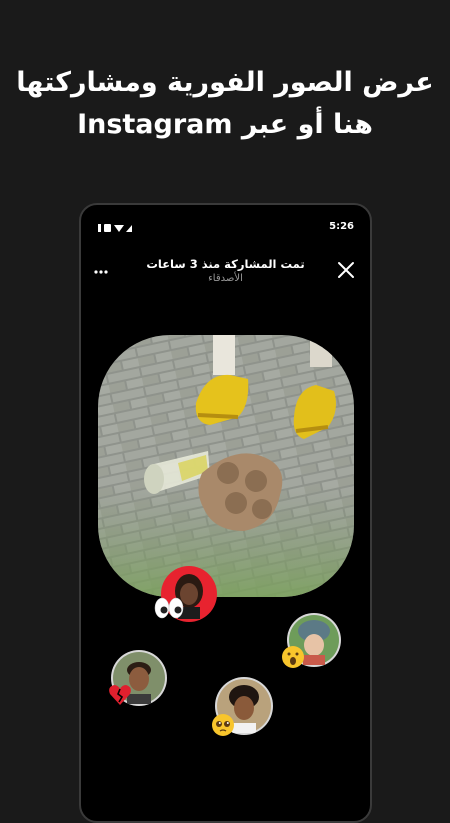 This screenshot has height=823, width=450. What do you see at coordinates (223, 725) in the screenshot?
I see `pleading-face-emoji` at bounding box center [223, 725].